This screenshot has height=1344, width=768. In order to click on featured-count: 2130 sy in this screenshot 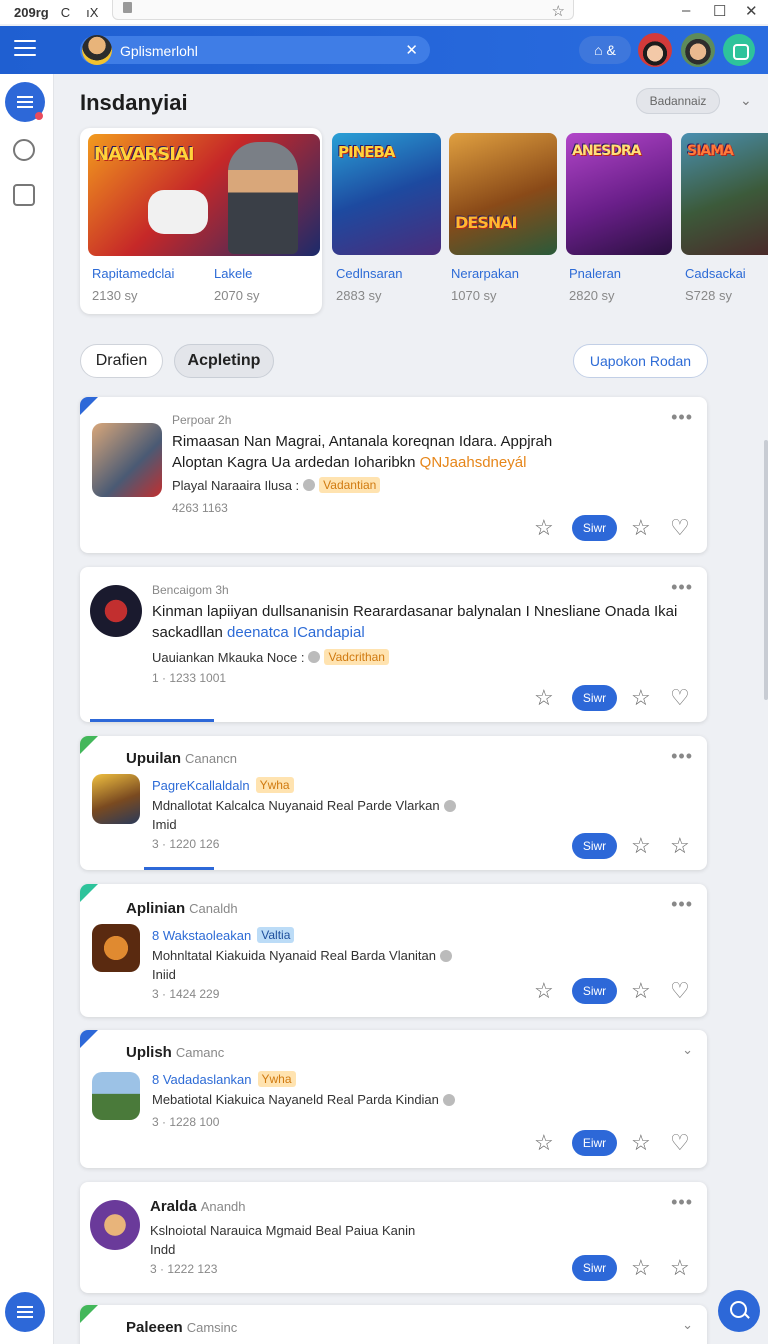, I will do `click(115, 295)`.